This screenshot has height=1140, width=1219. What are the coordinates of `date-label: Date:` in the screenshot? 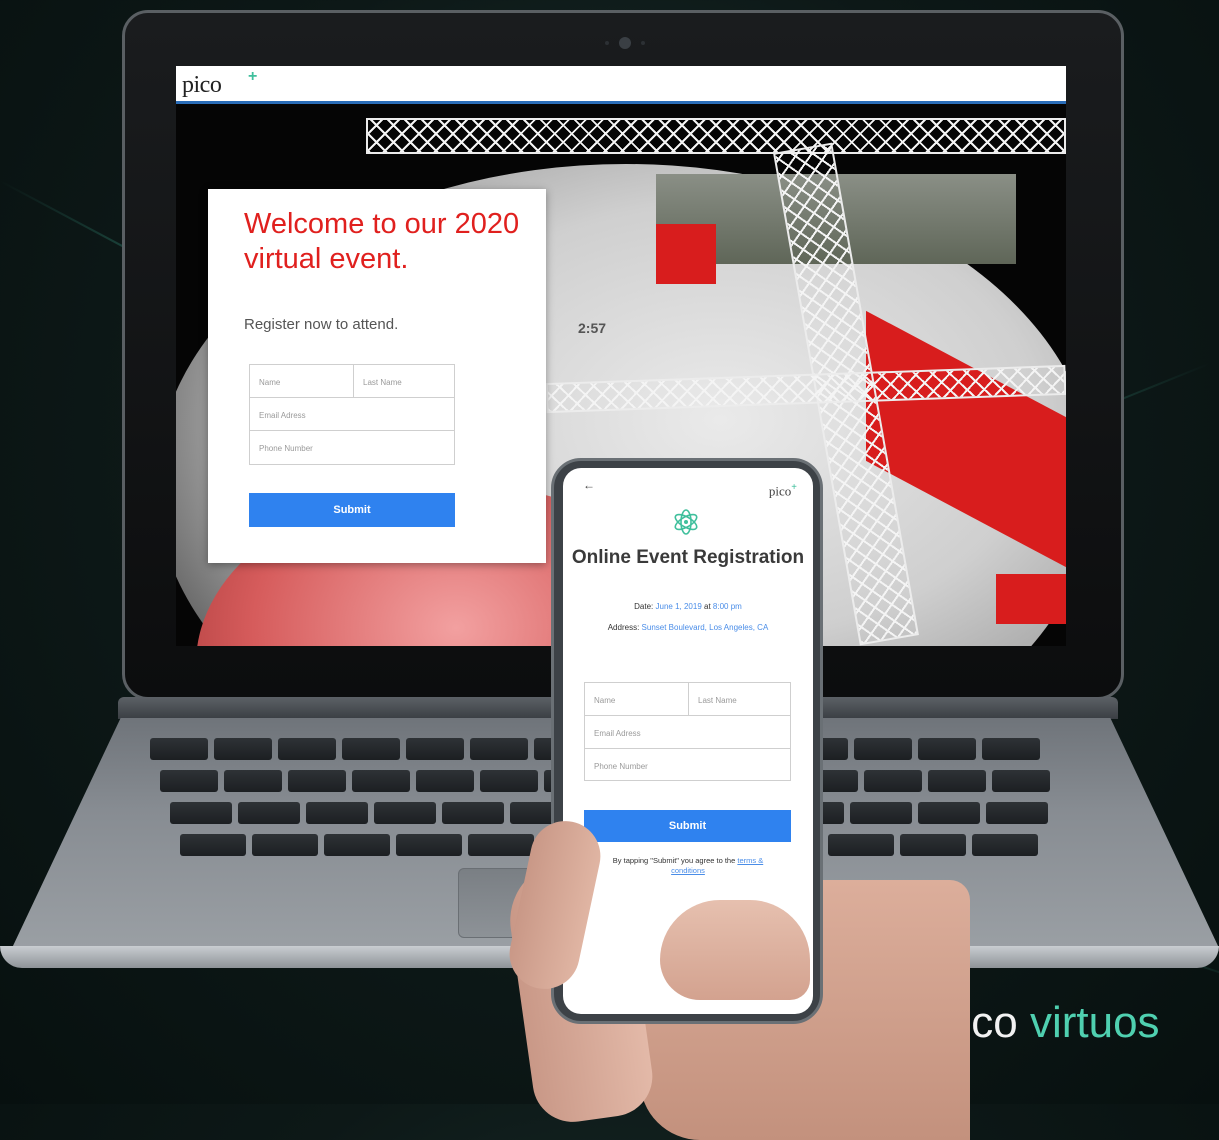 It's located at (644, 606).